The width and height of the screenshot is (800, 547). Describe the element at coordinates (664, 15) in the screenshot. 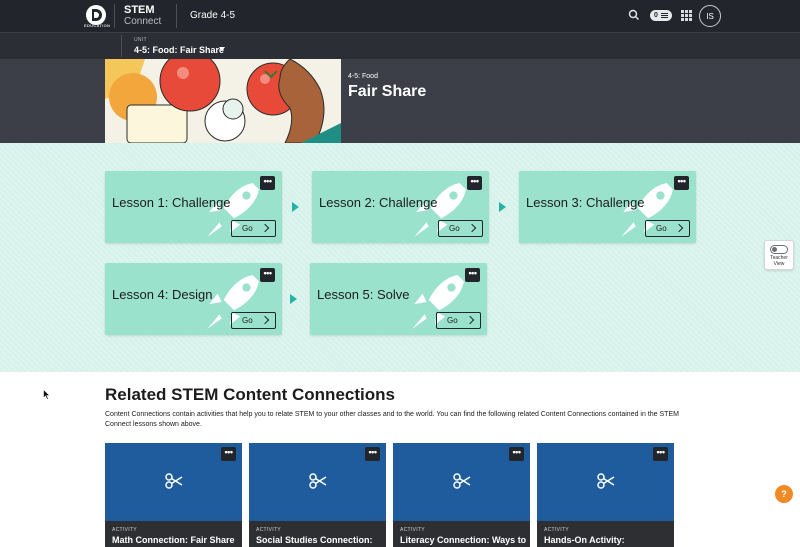

I see `list-icon` at that location.